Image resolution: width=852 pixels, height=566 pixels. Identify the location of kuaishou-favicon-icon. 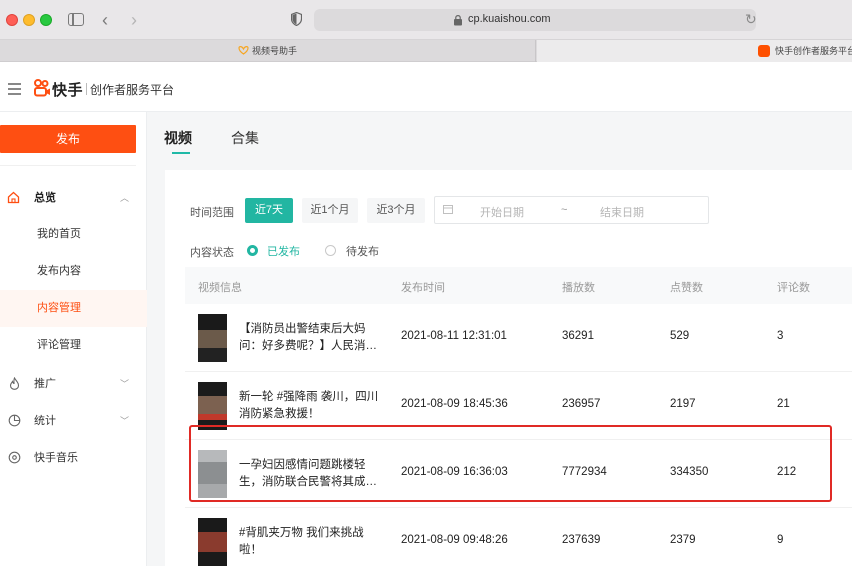
(764, 51).